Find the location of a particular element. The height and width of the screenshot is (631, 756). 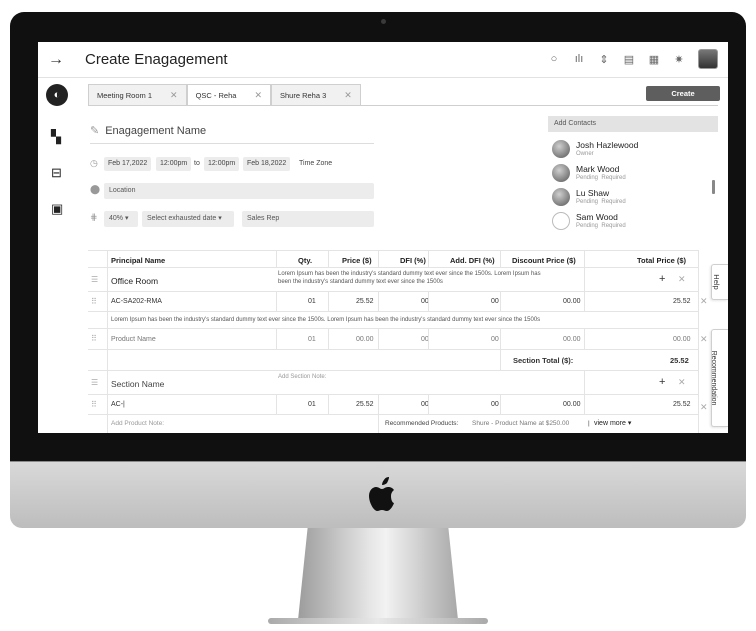

section-name-input: Section Name is located at coordinates (137, 384).